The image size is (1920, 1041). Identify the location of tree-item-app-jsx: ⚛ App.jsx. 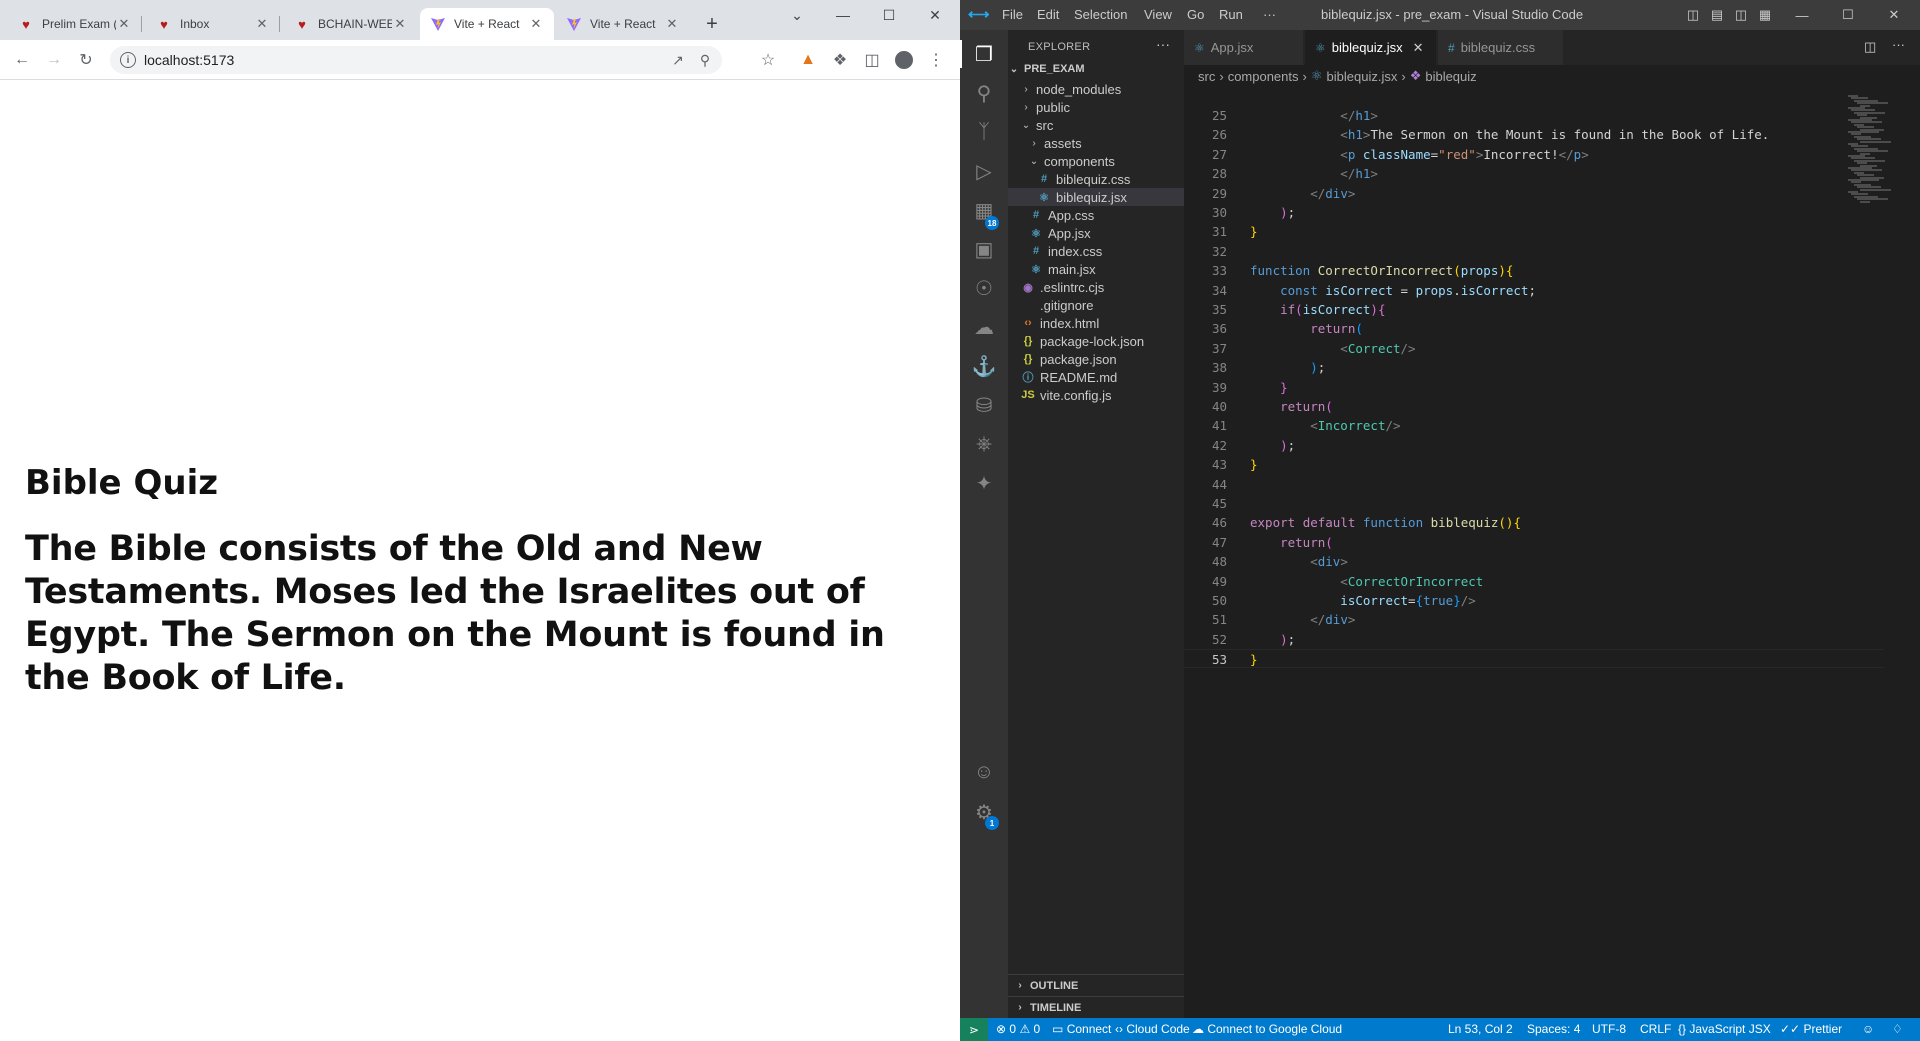
(1096, 233).